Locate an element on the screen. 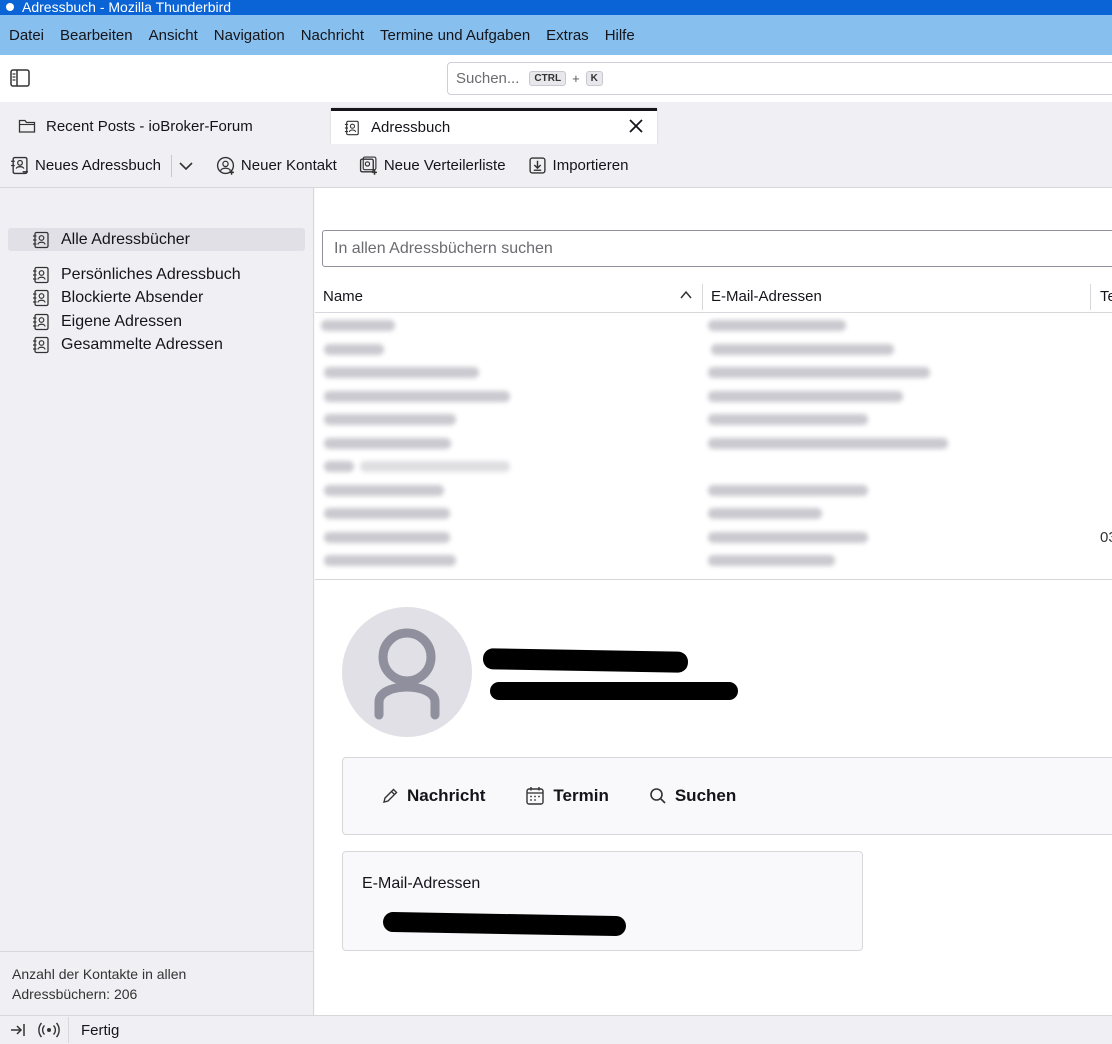  contact-add-icon is located at coordinates (225, 165).